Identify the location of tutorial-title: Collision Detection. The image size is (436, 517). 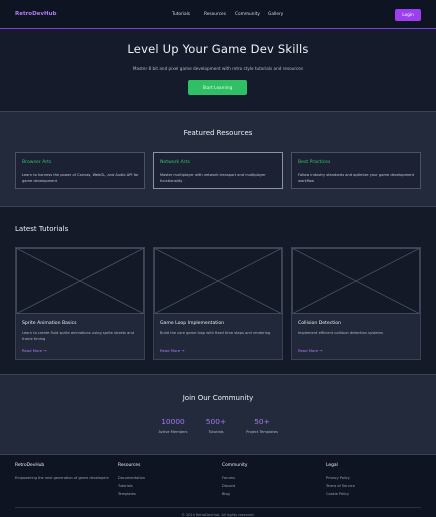
(320, 323).